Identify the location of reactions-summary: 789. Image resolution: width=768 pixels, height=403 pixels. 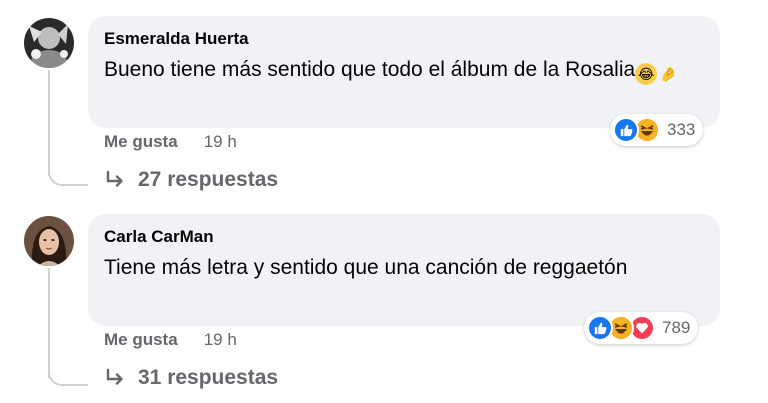
(641, 328).